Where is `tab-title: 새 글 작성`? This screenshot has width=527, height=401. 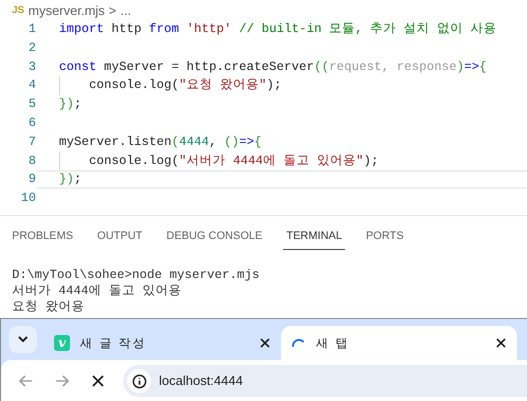 tab-title: 새 글 작성 is located at coordinates (114, 343).